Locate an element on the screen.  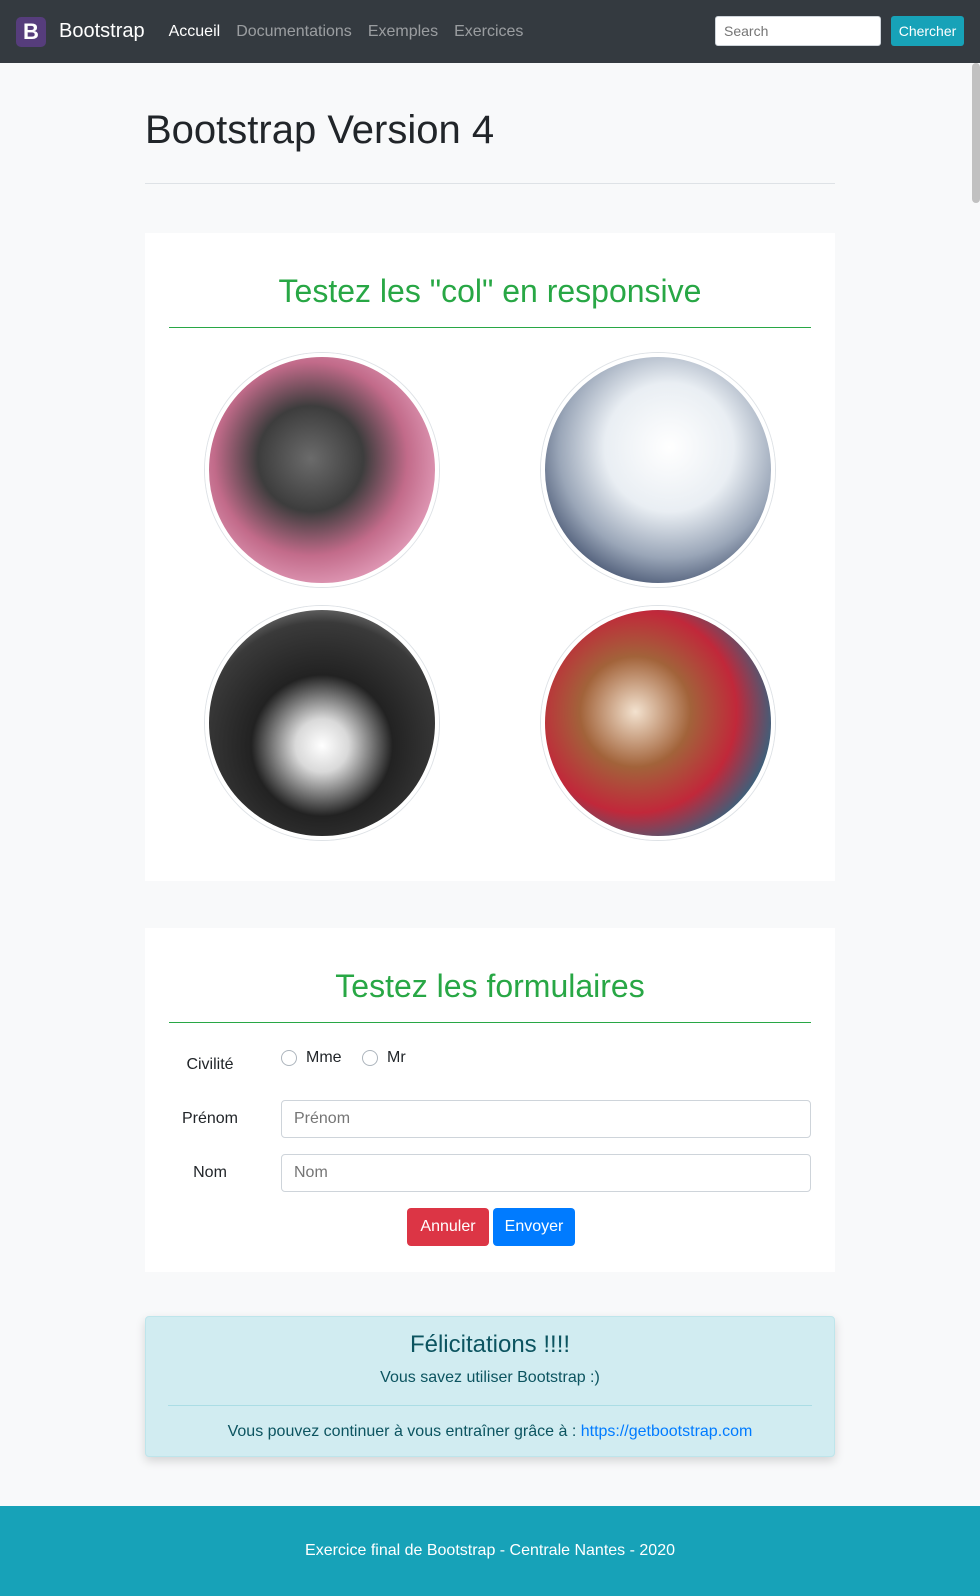
nav-link-documentations: Documentations is located at coordinates (294, 32).